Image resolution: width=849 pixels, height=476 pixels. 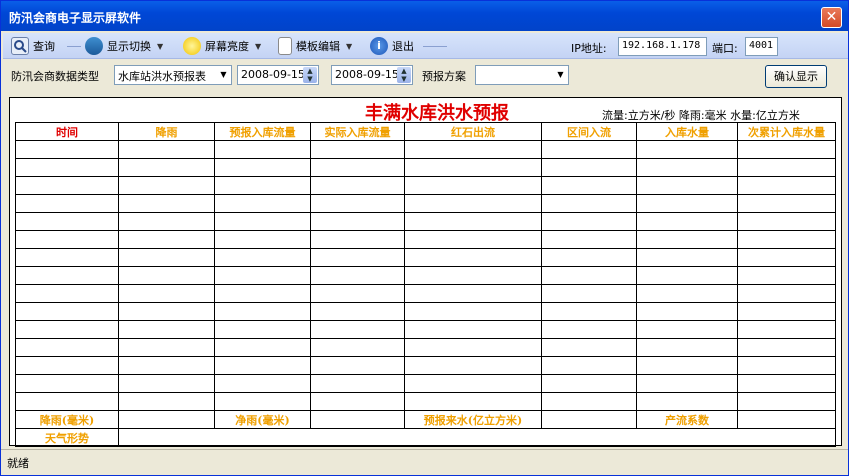 What do you see at coordinates (796, 76) in the screenshot?
I see `confirm-display-button: 确认显示` at bounding box center [796, 76].